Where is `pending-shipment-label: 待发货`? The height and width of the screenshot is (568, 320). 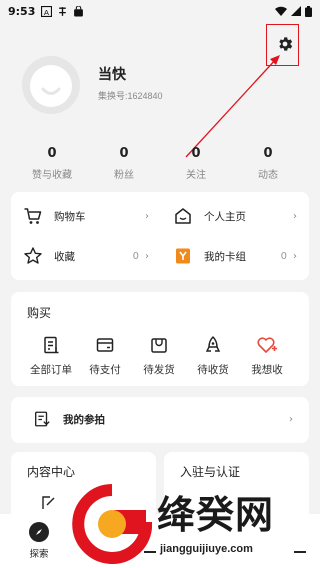 pending-shipment-label: 待发货 is located at coordinates (159, 370).